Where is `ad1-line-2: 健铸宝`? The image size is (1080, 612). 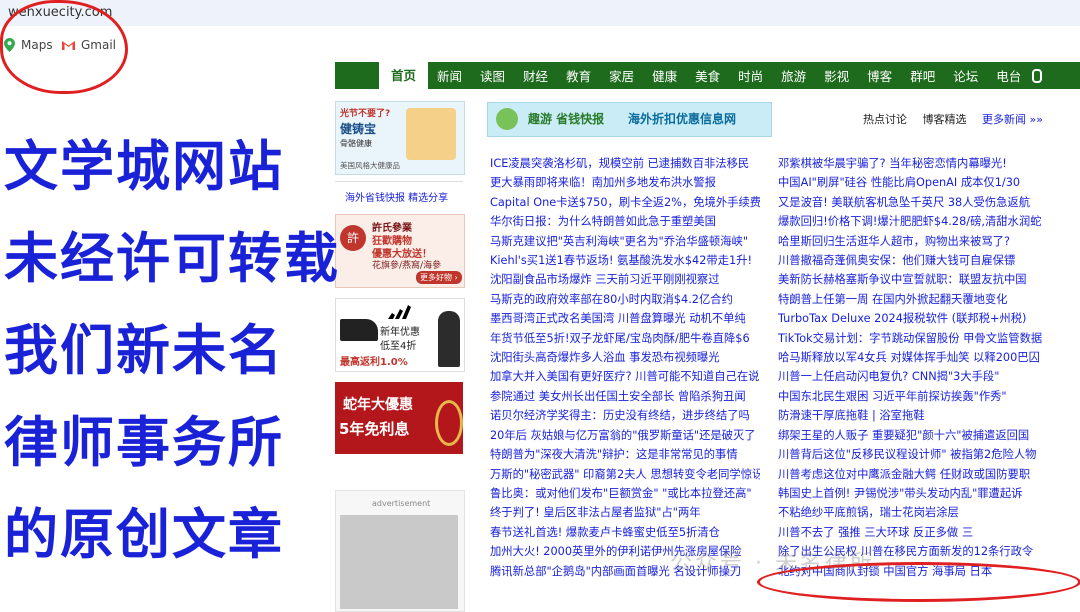 ad1-line-2: 健铸宝 is located at coordinates (358, 129).